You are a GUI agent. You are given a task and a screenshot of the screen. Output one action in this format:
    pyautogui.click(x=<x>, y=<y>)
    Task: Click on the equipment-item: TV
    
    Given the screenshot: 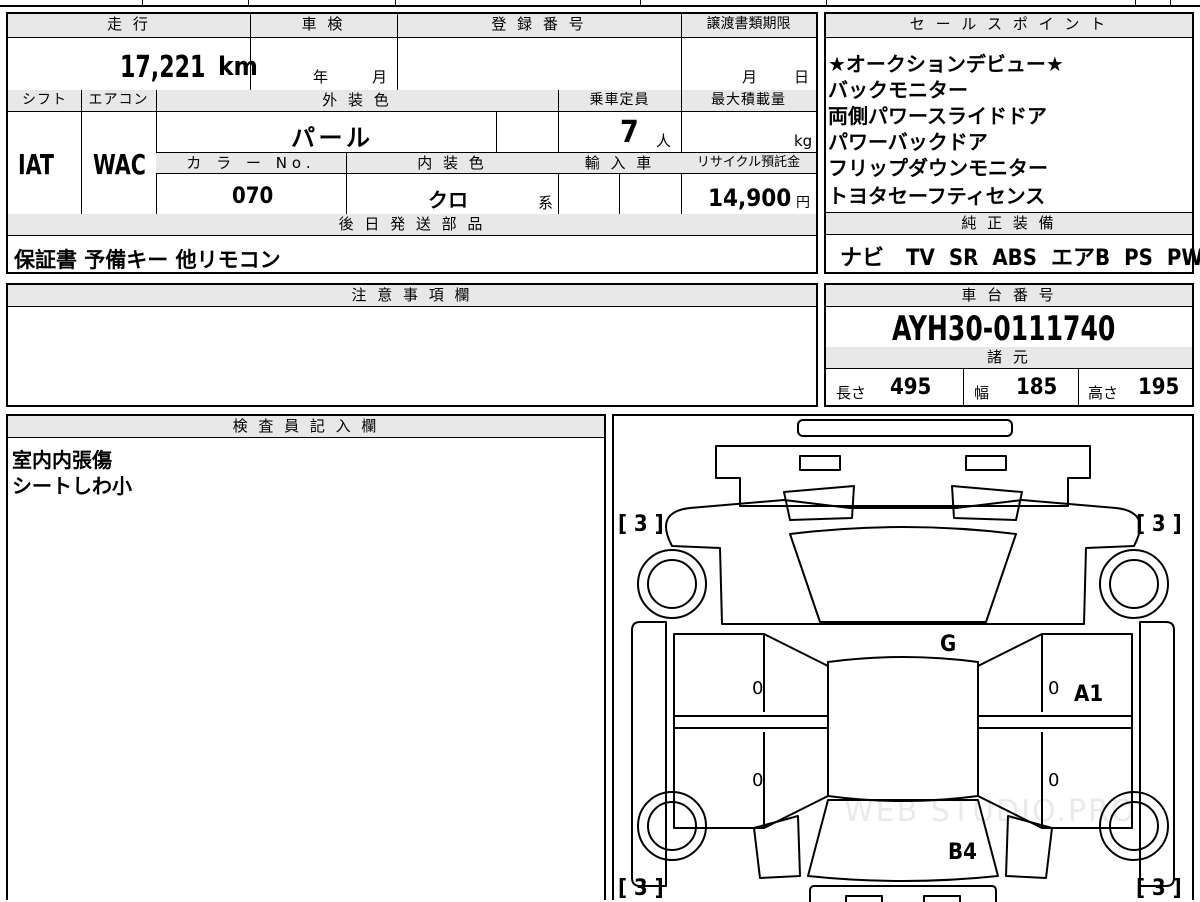 What is the action you would take?
    pyautogui.click(x=920, y=258)
    